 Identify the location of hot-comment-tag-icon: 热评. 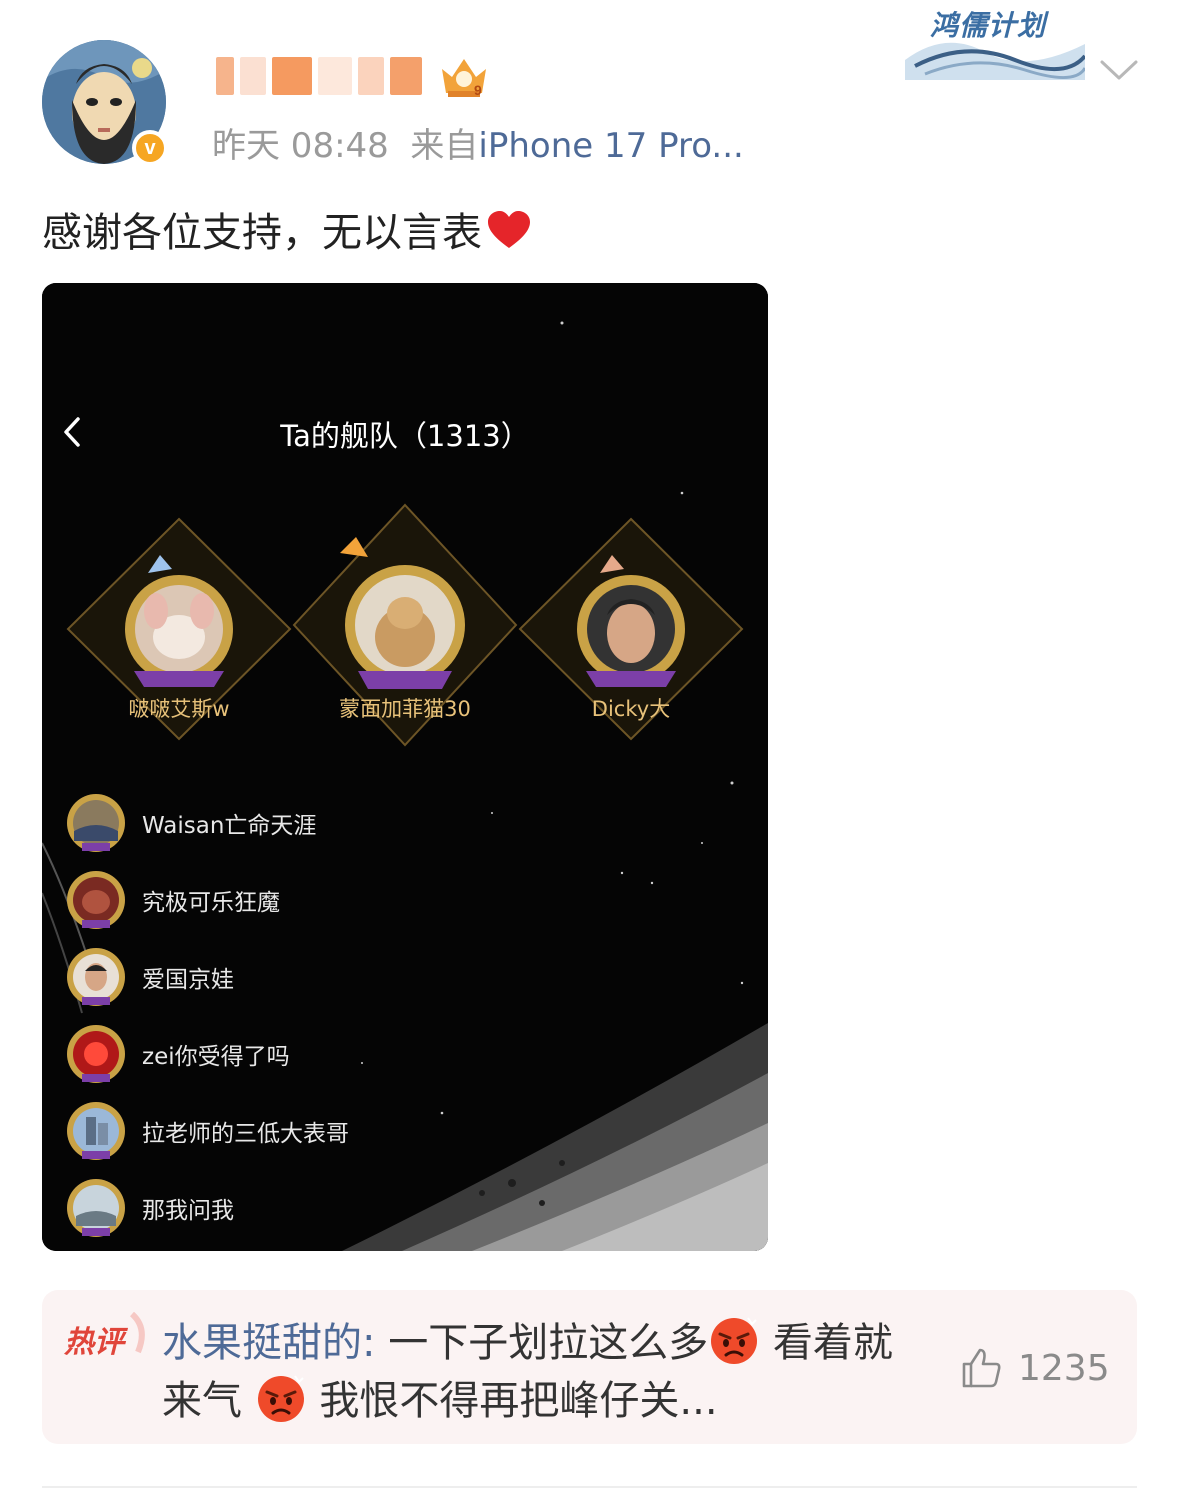
(104, 1336).